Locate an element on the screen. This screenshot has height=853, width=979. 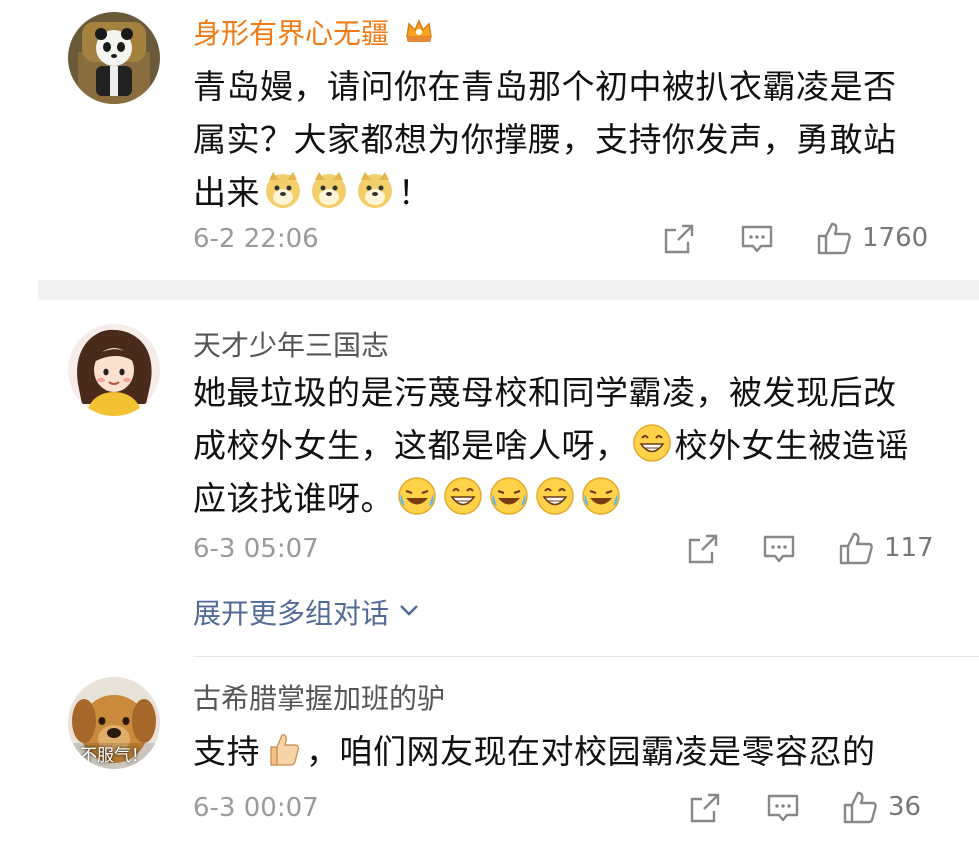
comment-time: 6-3 00:07 is located at coordinates (256, 808).